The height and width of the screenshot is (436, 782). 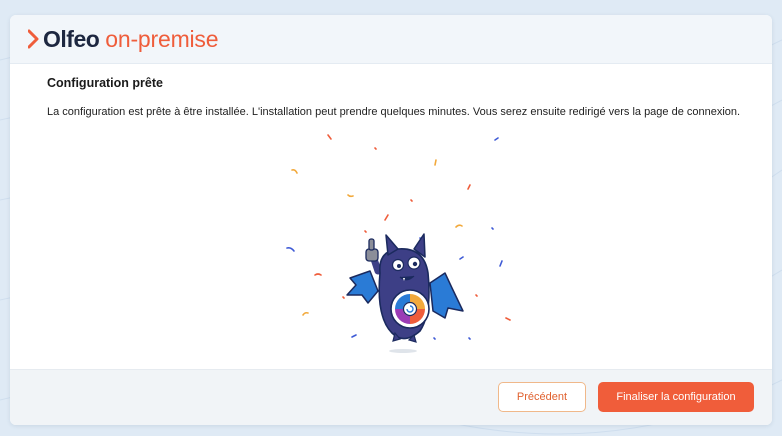 I want to click on olfeo-logo-icon, so click(x=33, y=39).